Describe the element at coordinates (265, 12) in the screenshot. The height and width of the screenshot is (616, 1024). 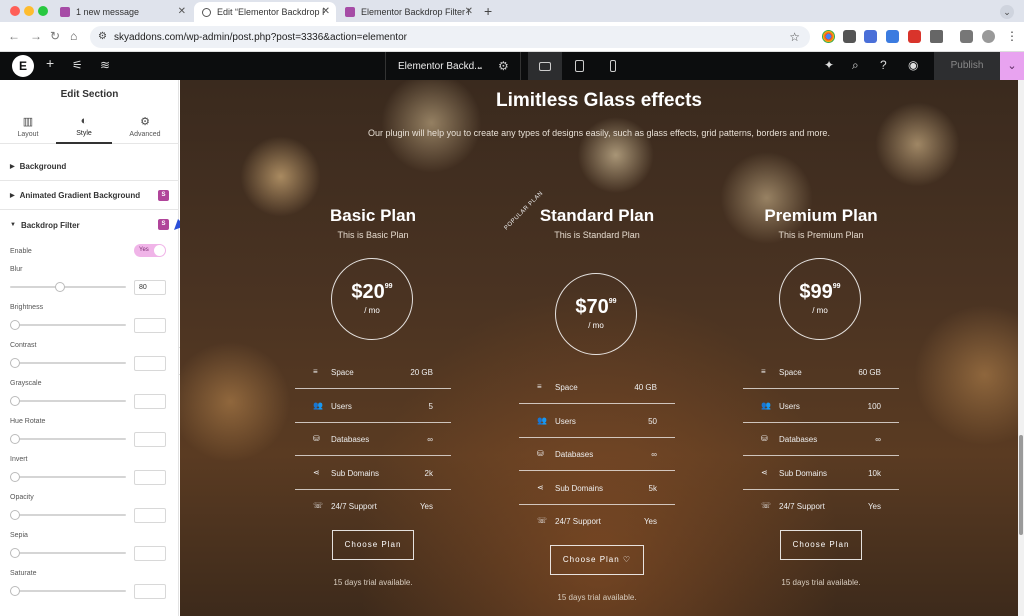
I see `browser-tab-edit: Edit “Elementor Backdrop Filt ✕` at that location.